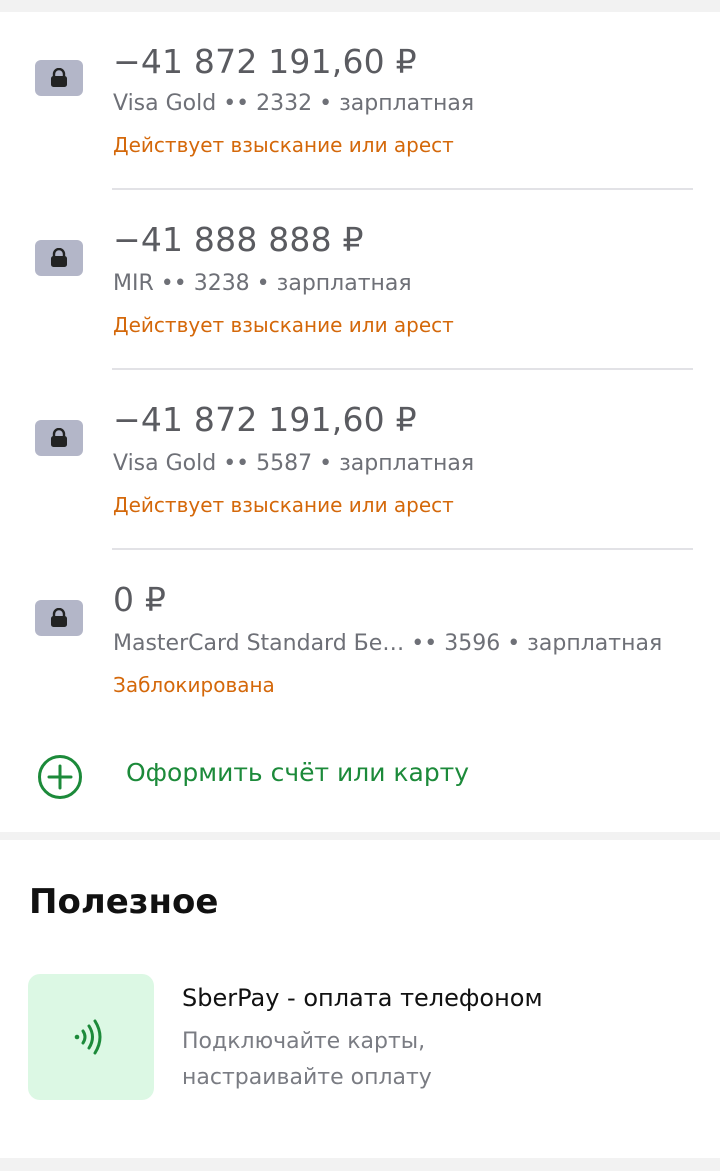 This screenshot has width=720, height=1171. I want to click on promo-subtitle-line: Подключайте карты,, so click(304, 1041).